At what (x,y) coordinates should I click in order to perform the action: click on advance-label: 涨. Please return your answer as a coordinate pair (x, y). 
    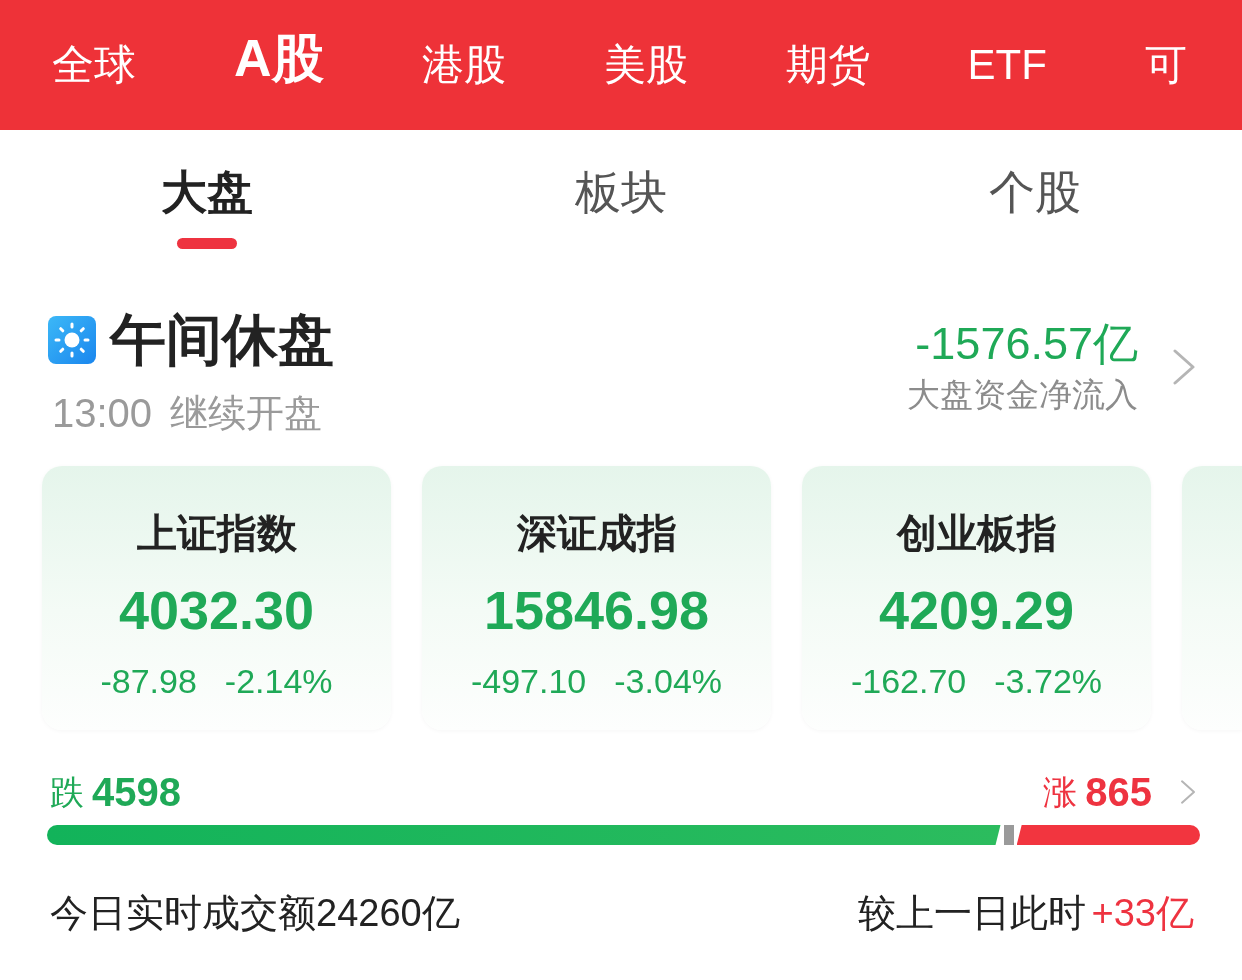
    Looking at the image, I should click on (1060, 792).